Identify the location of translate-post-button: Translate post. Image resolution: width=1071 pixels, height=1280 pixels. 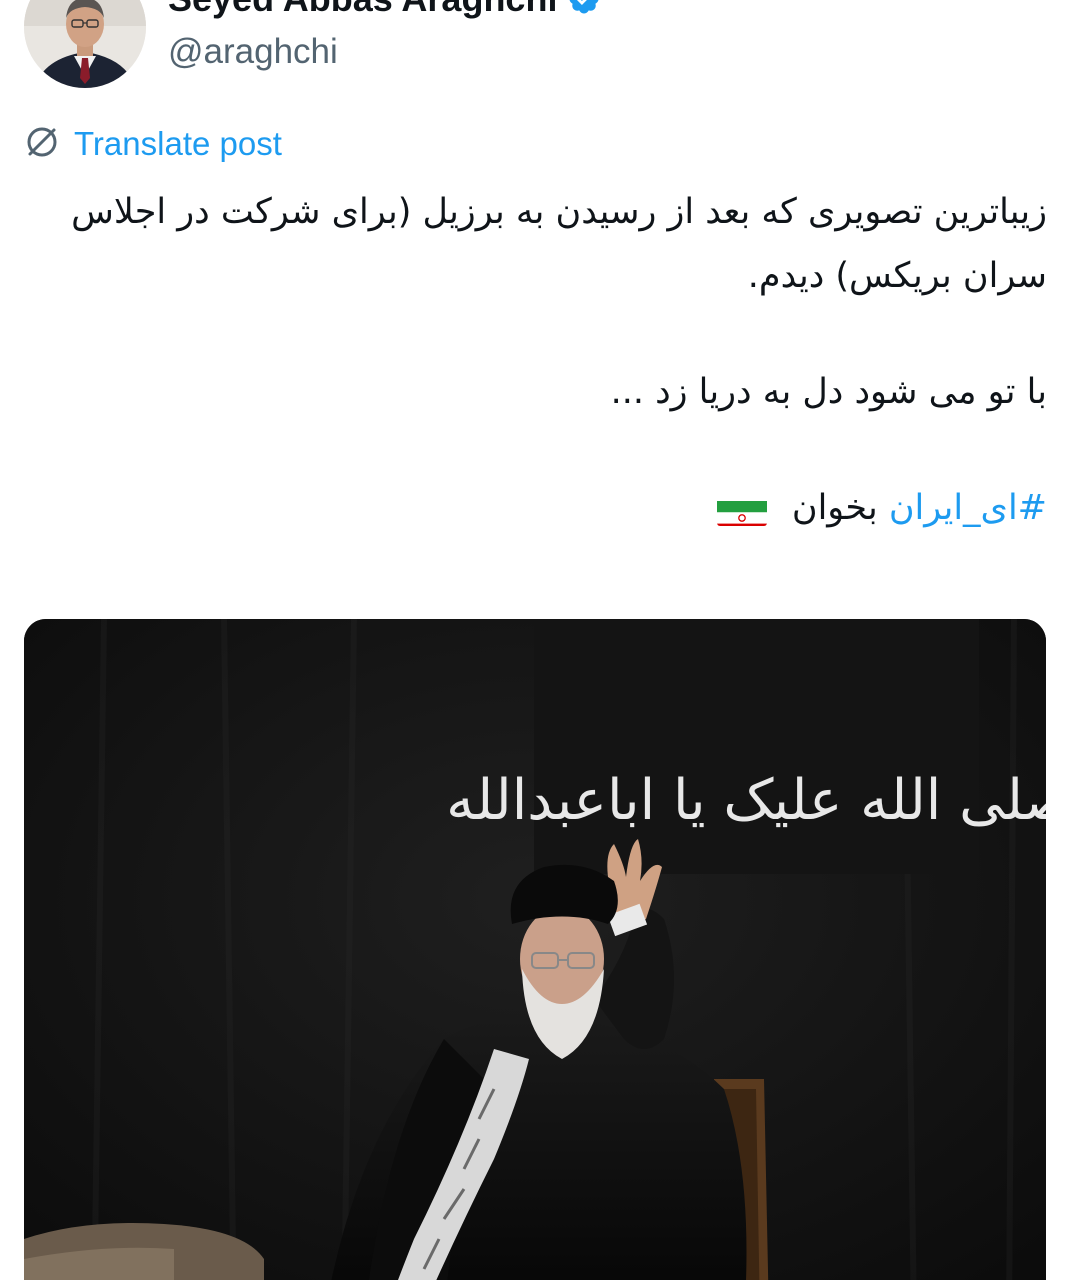
(153, 144).